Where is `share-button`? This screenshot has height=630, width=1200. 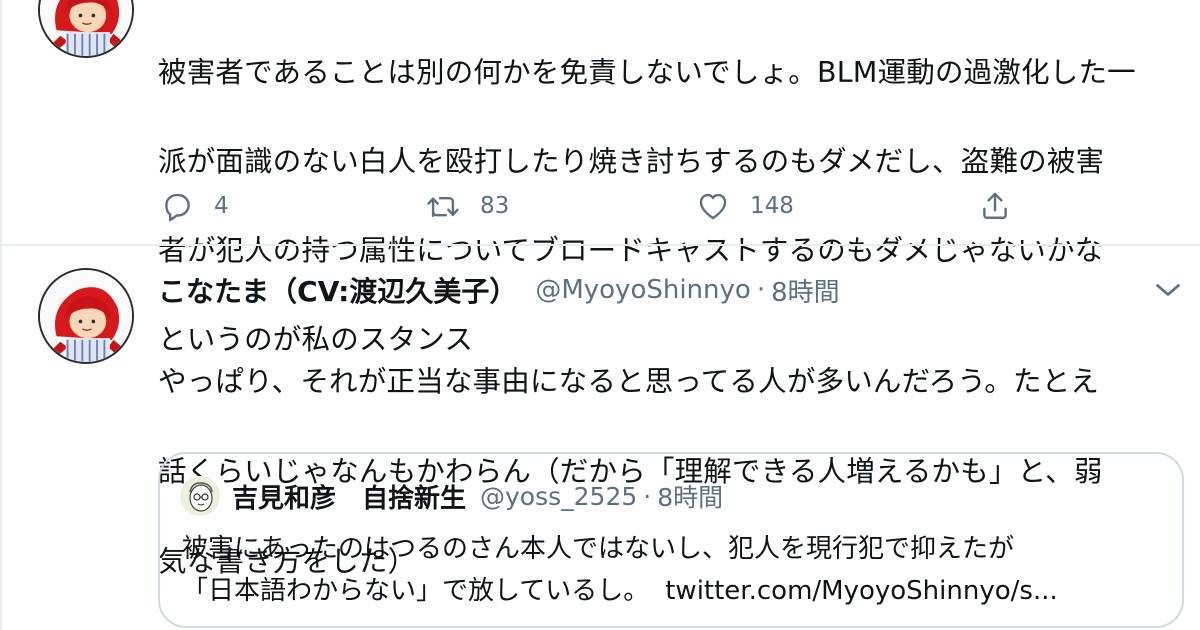 share-button is located at coordinates (995, 206).